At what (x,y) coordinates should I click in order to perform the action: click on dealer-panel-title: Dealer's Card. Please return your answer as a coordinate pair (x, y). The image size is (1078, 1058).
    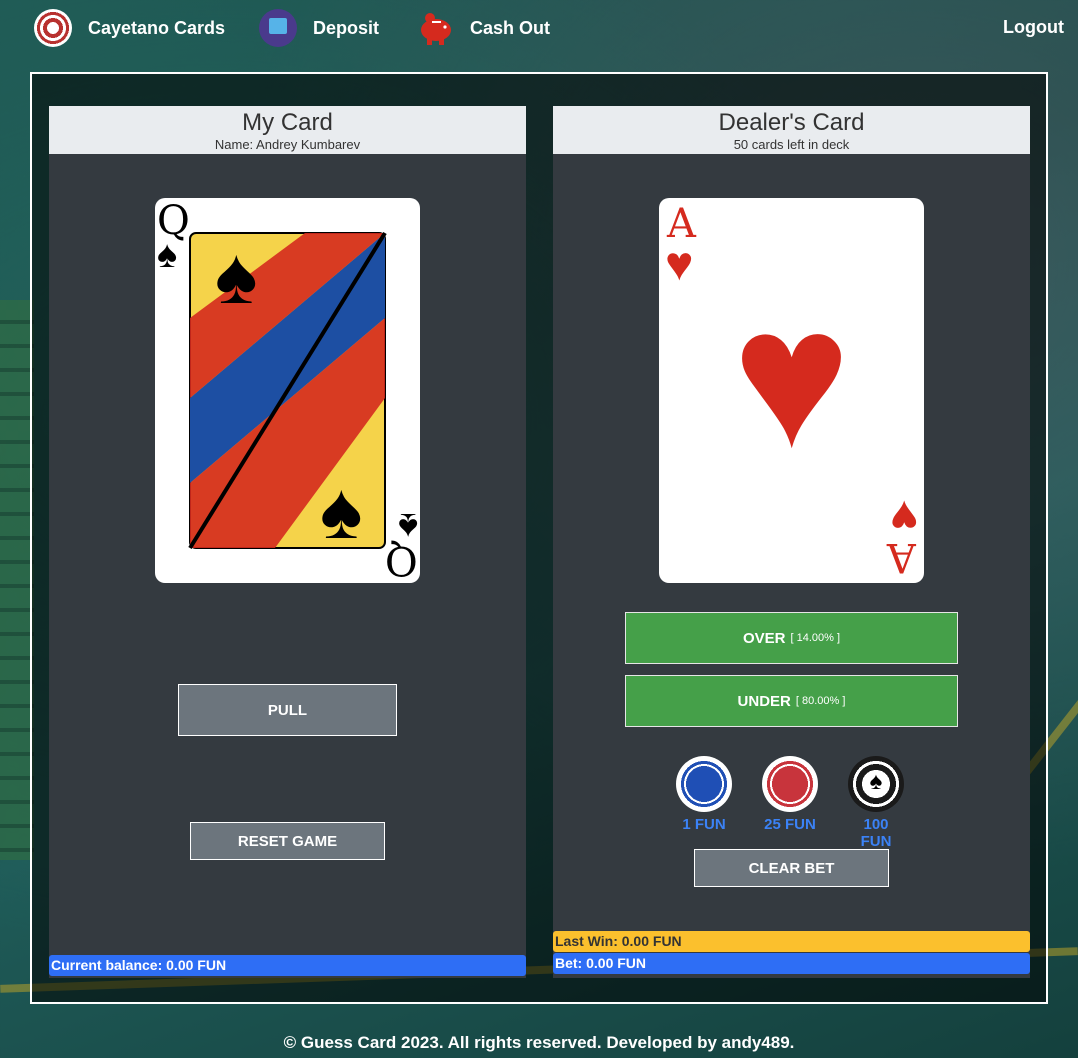
    Looking at the image, I should click on (791, 122).